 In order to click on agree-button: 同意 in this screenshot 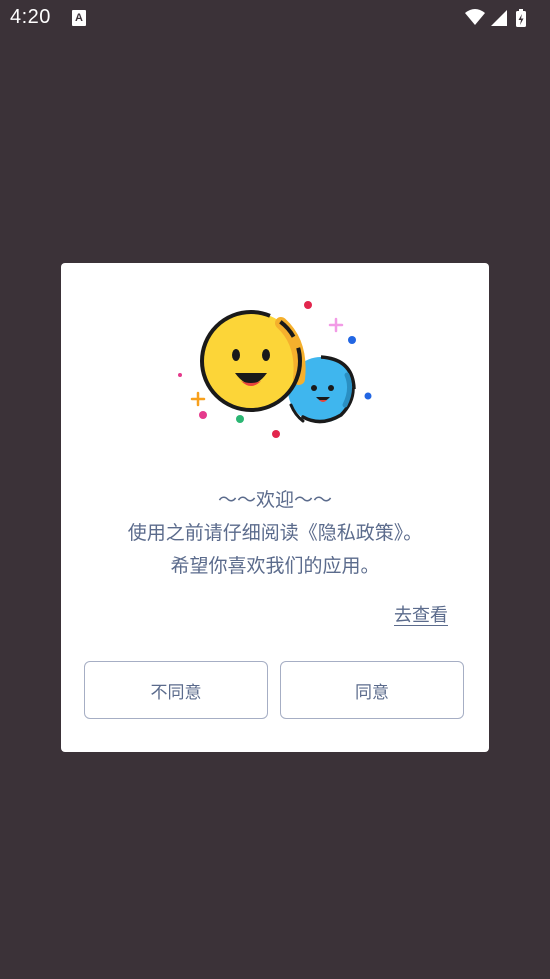, I will do `click(372, 690)`.